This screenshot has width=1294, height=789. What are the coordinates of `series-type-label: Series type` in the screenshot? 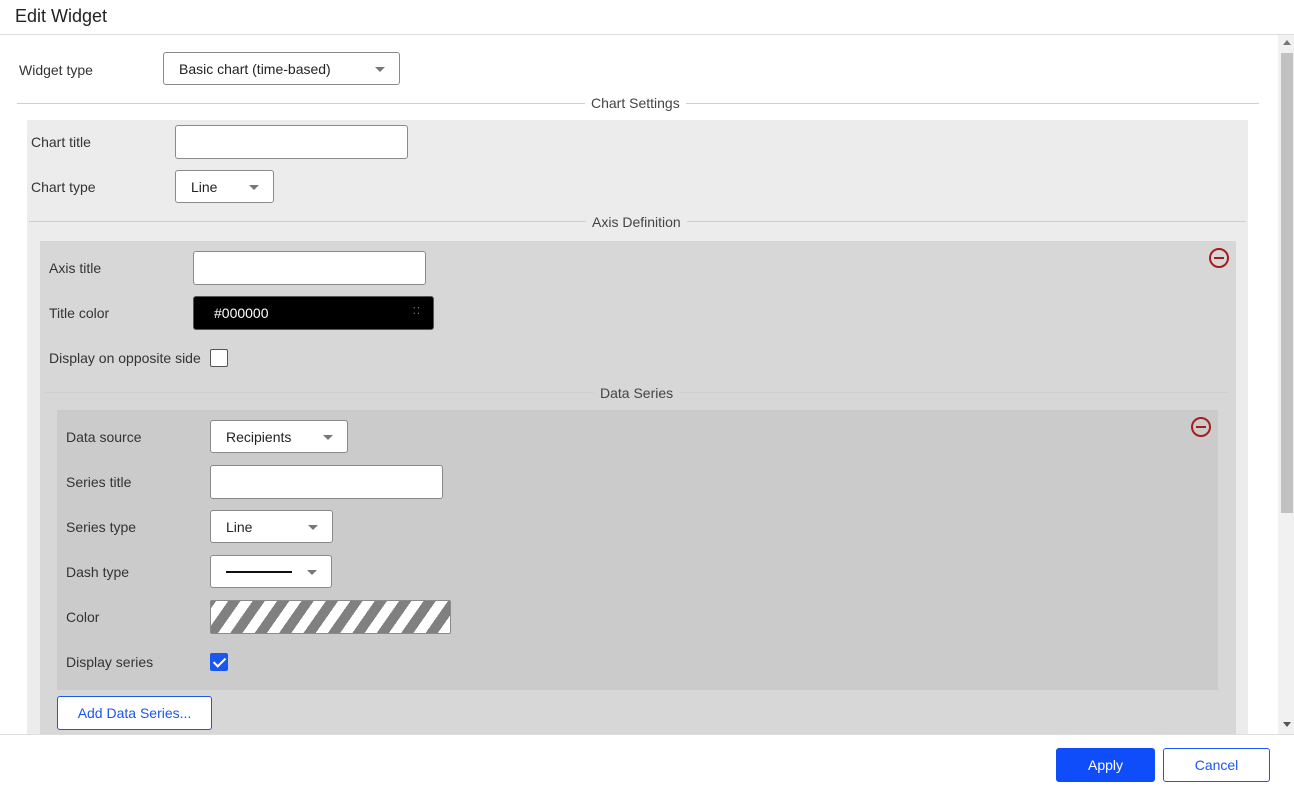 It's located at (101, 527).